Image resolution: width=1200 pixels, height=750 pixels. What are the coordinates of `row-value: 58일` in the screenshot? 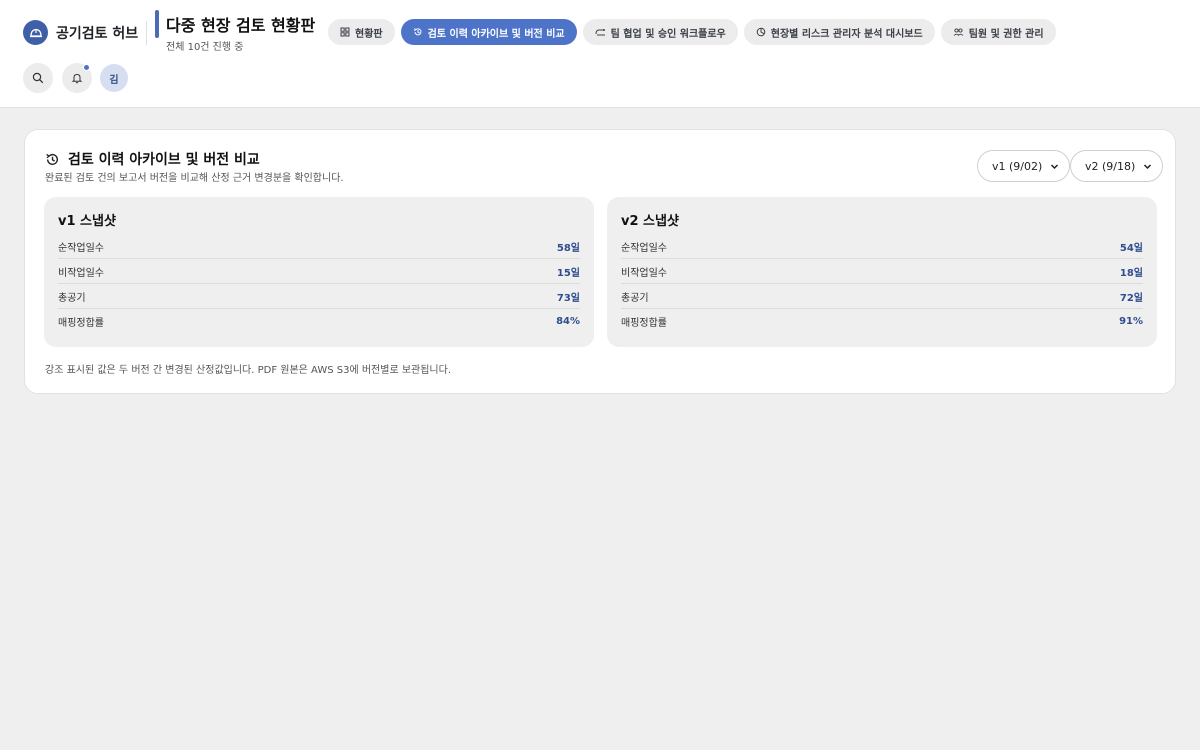 It's located at (568, 248).